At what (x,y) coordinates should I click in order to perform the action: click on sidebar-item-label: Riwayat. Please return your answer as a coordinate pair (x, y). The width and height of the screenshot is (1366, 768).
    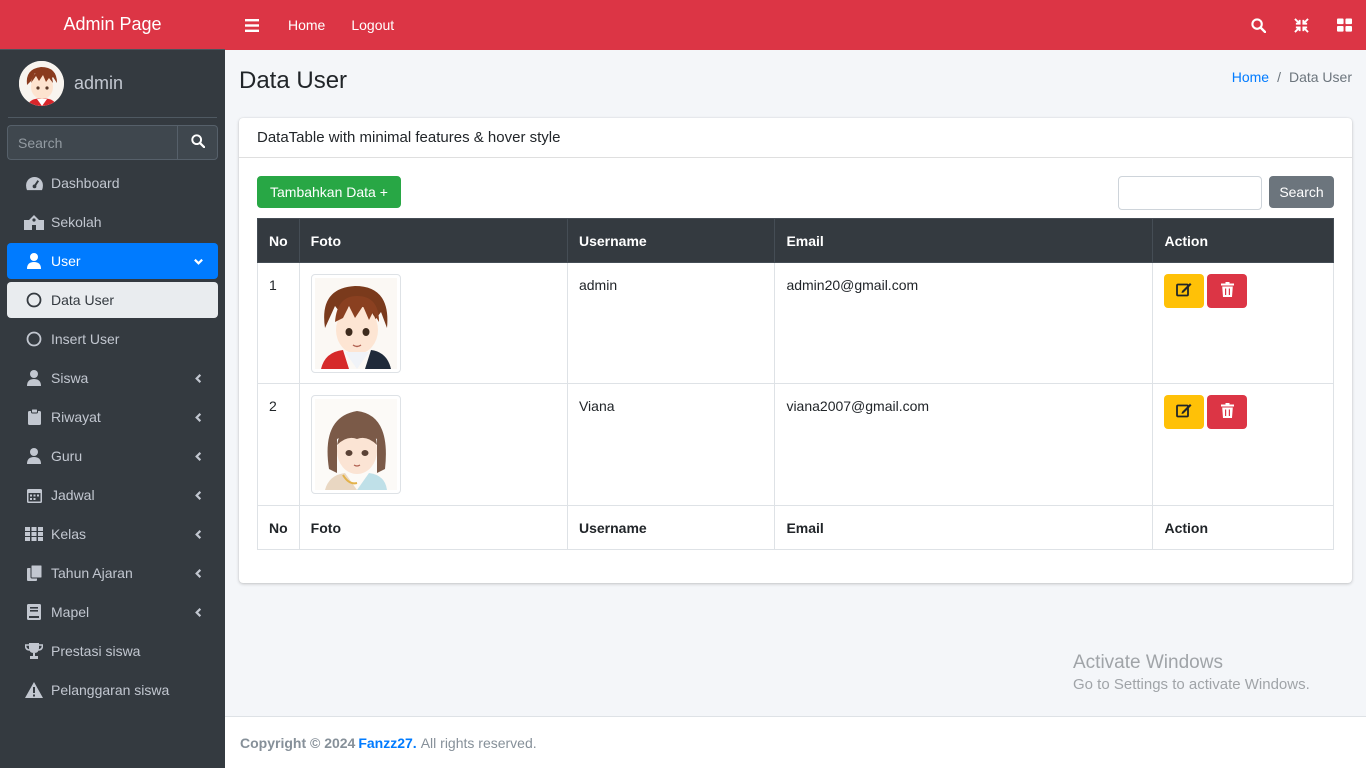
    Looking at the image, I should click on (76, 417).